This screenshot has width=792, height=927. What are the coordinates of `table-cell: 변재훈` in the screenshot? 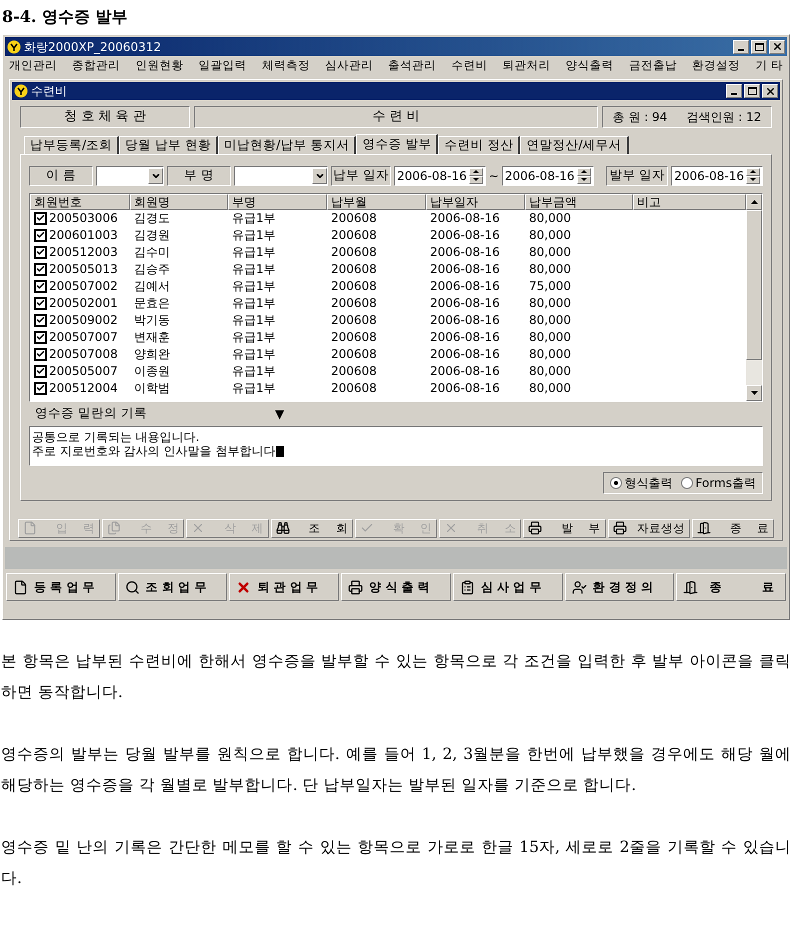 It's located at (152, 337).